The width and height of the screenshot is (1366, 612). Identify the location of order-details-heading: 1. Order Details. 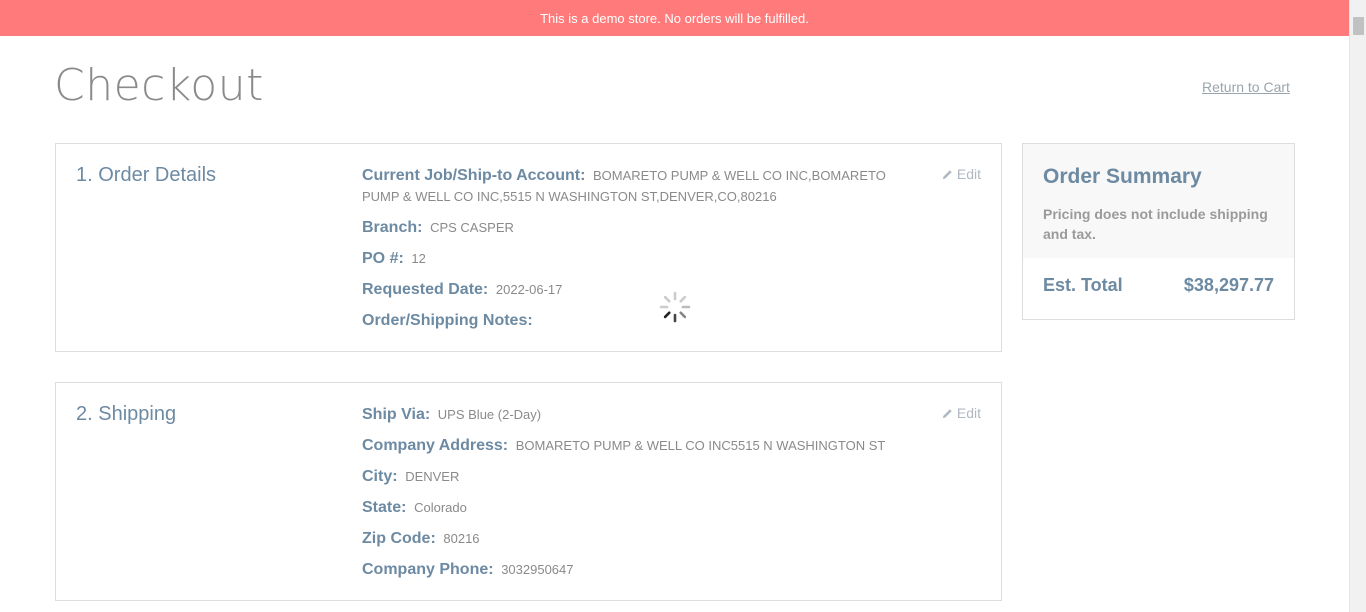
(146, 175).